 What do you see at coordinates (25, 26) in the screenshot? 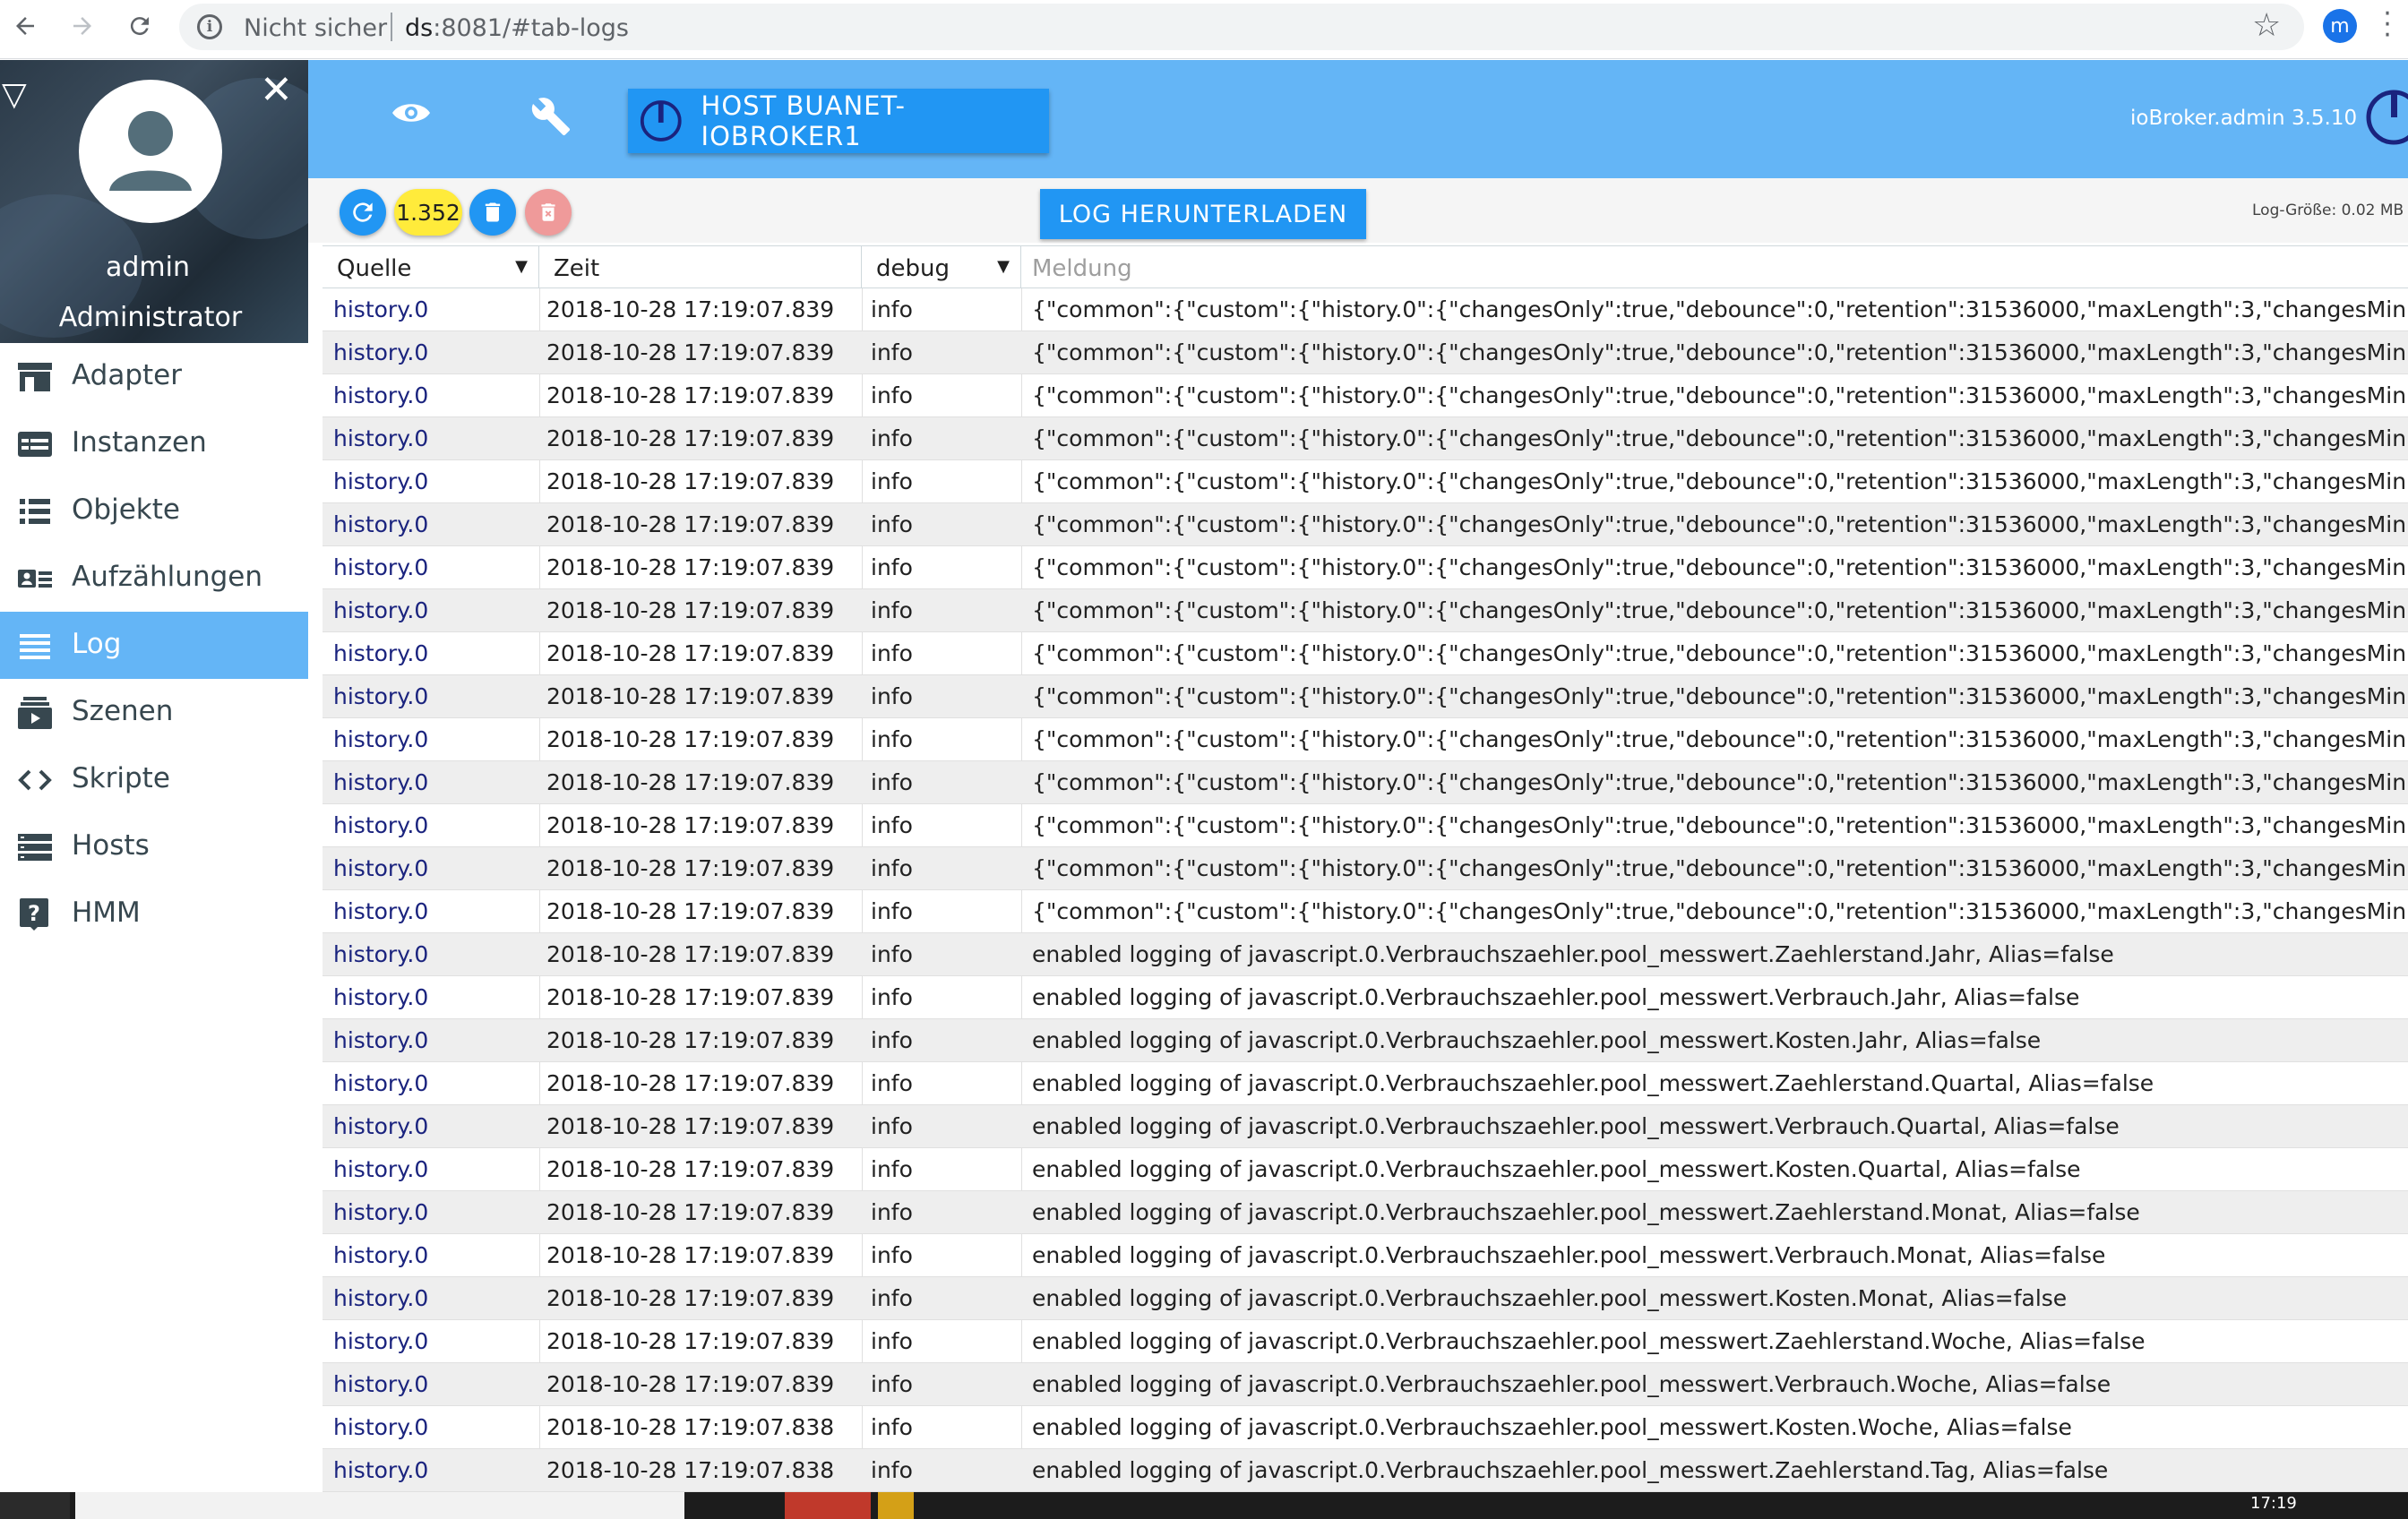
I see `back-icon` at bounding box center [25, 26].